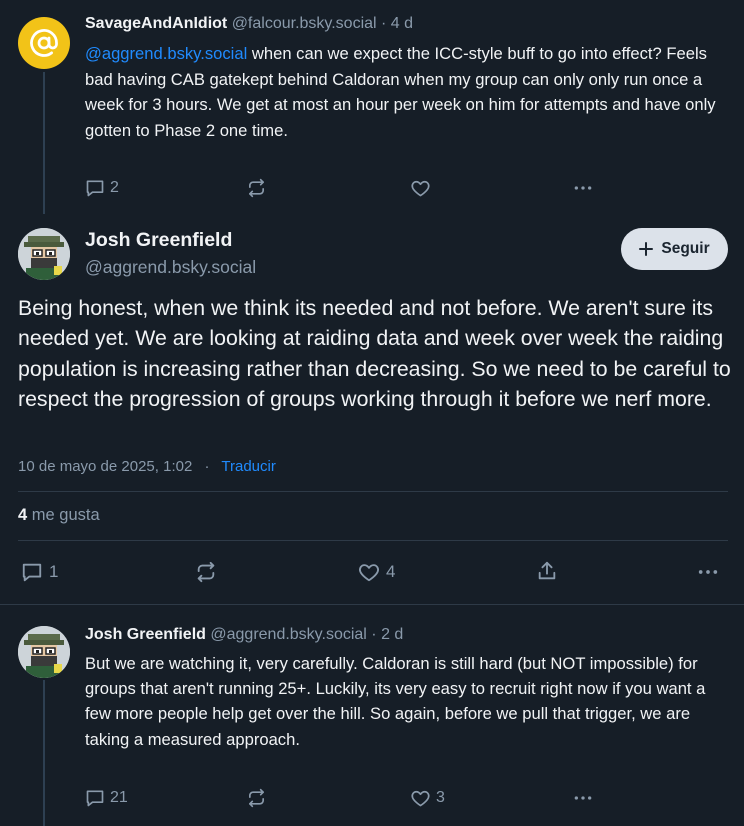 Image resolution: width=744 pixels, height=826 pixels. I want to click on main-more-button, so click(708, 572).